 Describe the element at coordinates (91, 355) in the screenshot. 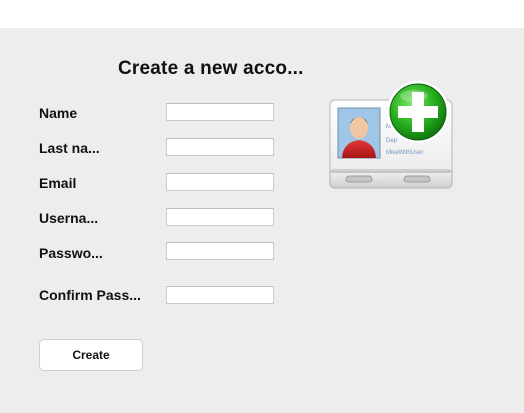

I see `create-button: Create` at that location.